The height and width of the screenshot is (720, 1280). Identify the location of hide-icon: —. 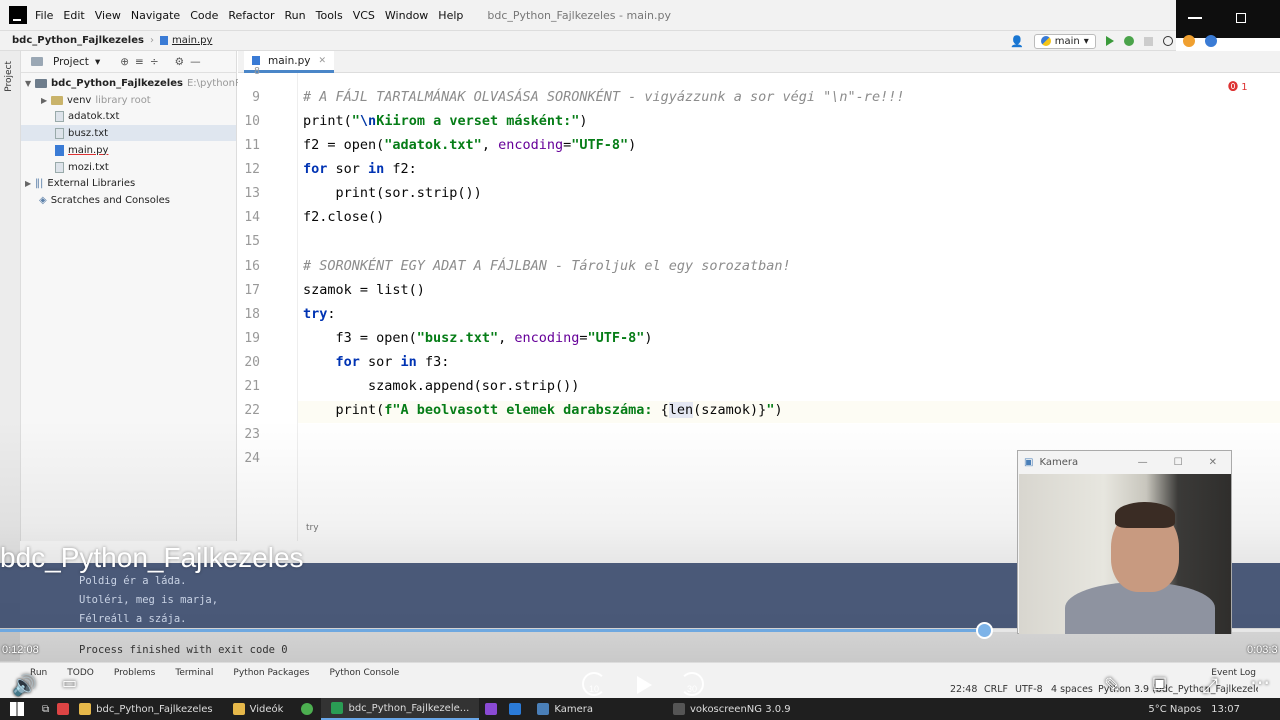
(195, 62).